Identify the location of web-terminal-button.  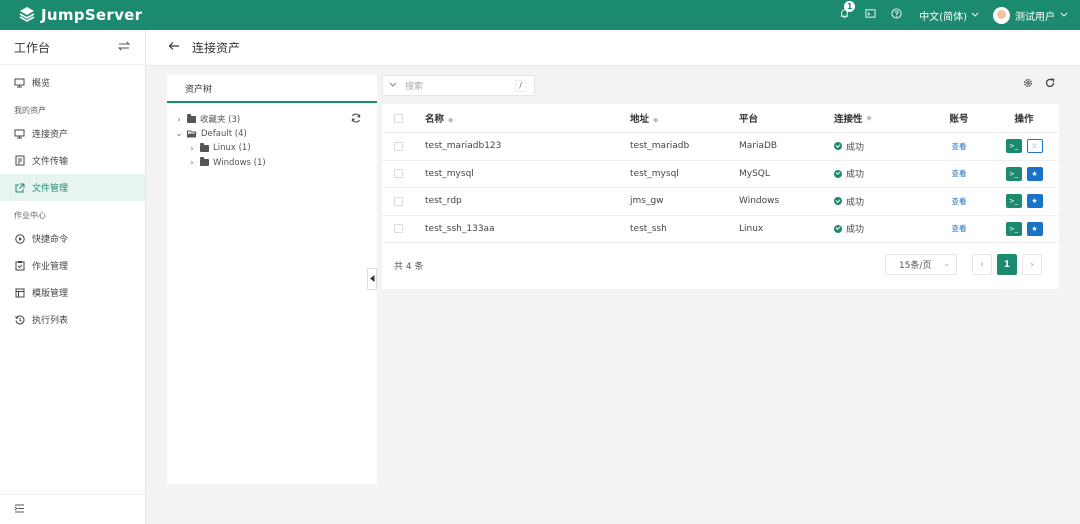
(870, 15).